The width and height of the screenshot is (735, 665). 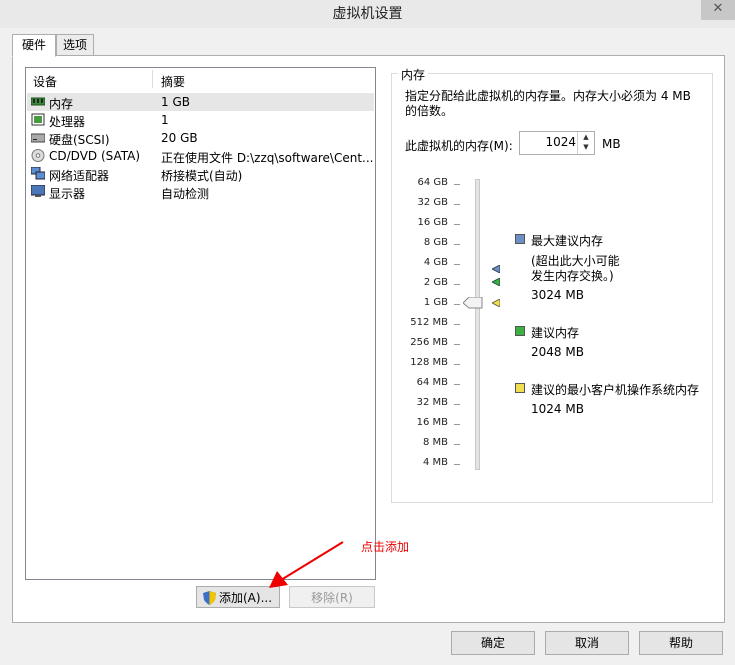 I want to click on memory-description: 指定分配给此虚拟机的内存量。内存大小必须为 4 MB 的倍数。, so click(x=548, y=103).